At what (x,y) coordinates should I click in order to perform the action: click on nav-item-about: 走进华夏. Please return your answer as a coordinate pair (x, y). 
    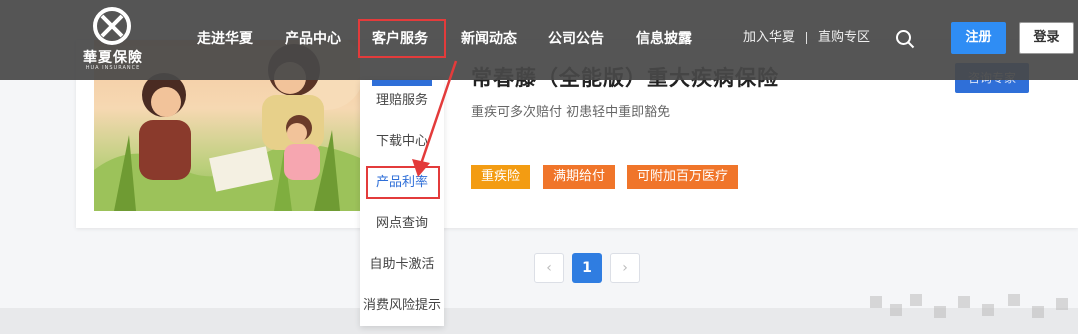
    Looking at the image, I should click on (225, 39).